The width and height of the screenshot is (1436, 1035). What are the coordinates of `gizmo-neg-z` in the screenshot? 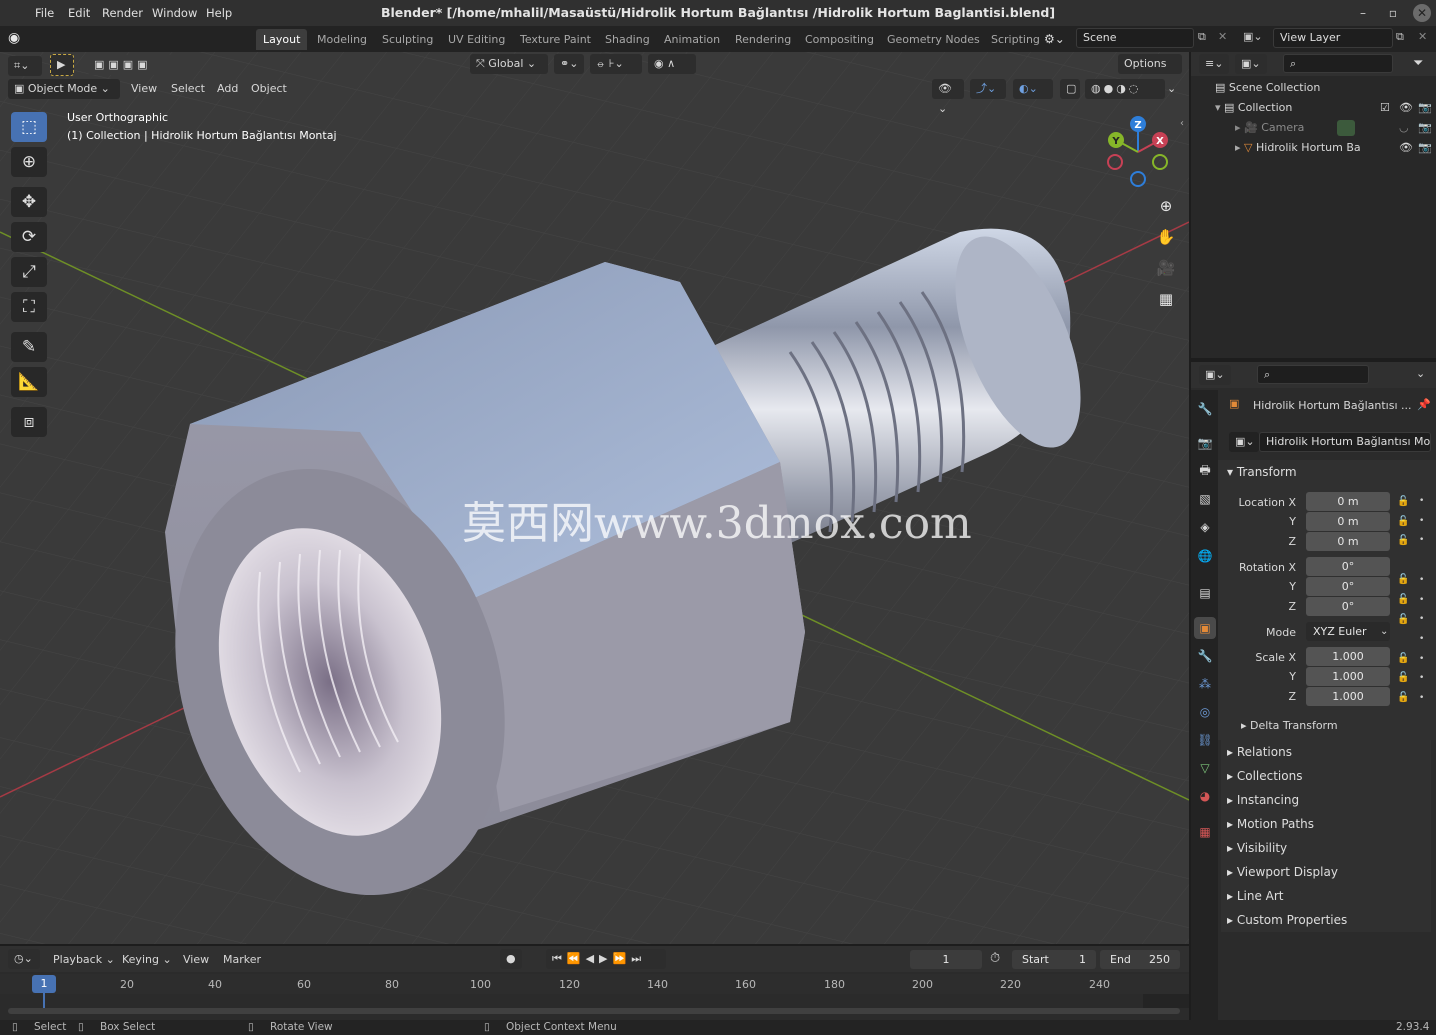 It's located at (1138, 179).